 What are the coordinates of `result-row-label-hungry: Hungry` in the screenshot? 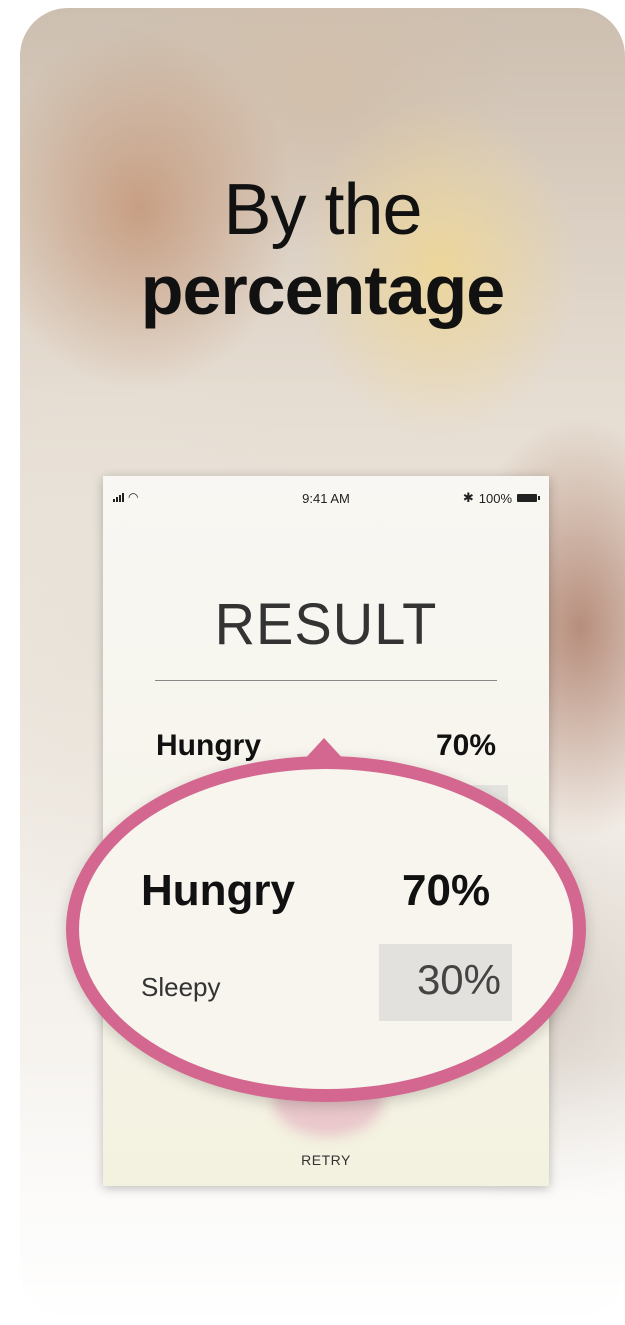 It's located at (208, 745).